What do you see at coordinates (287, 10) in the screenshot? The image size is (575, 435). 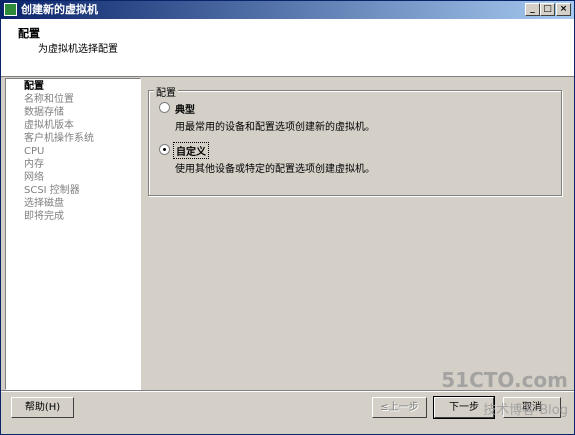 I see `title-bar: 创建新的虚拟机 _ □ ×` at bounding box center [287, 10].